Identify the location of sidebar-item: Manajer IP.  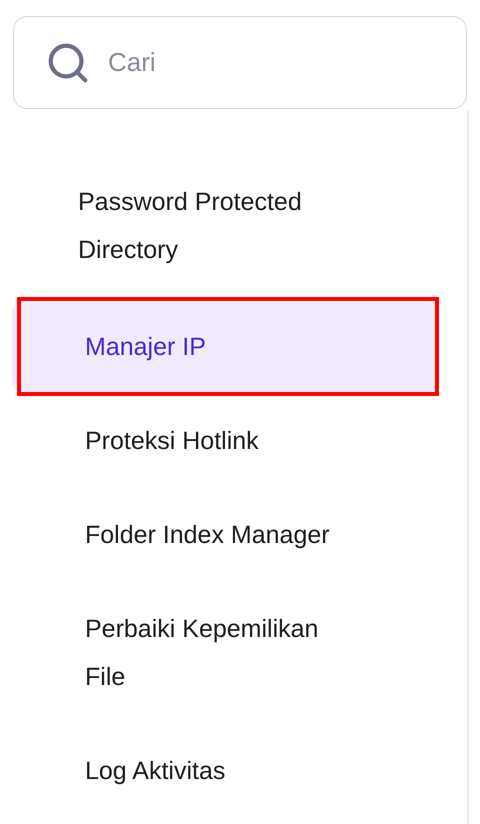
(224, 347).